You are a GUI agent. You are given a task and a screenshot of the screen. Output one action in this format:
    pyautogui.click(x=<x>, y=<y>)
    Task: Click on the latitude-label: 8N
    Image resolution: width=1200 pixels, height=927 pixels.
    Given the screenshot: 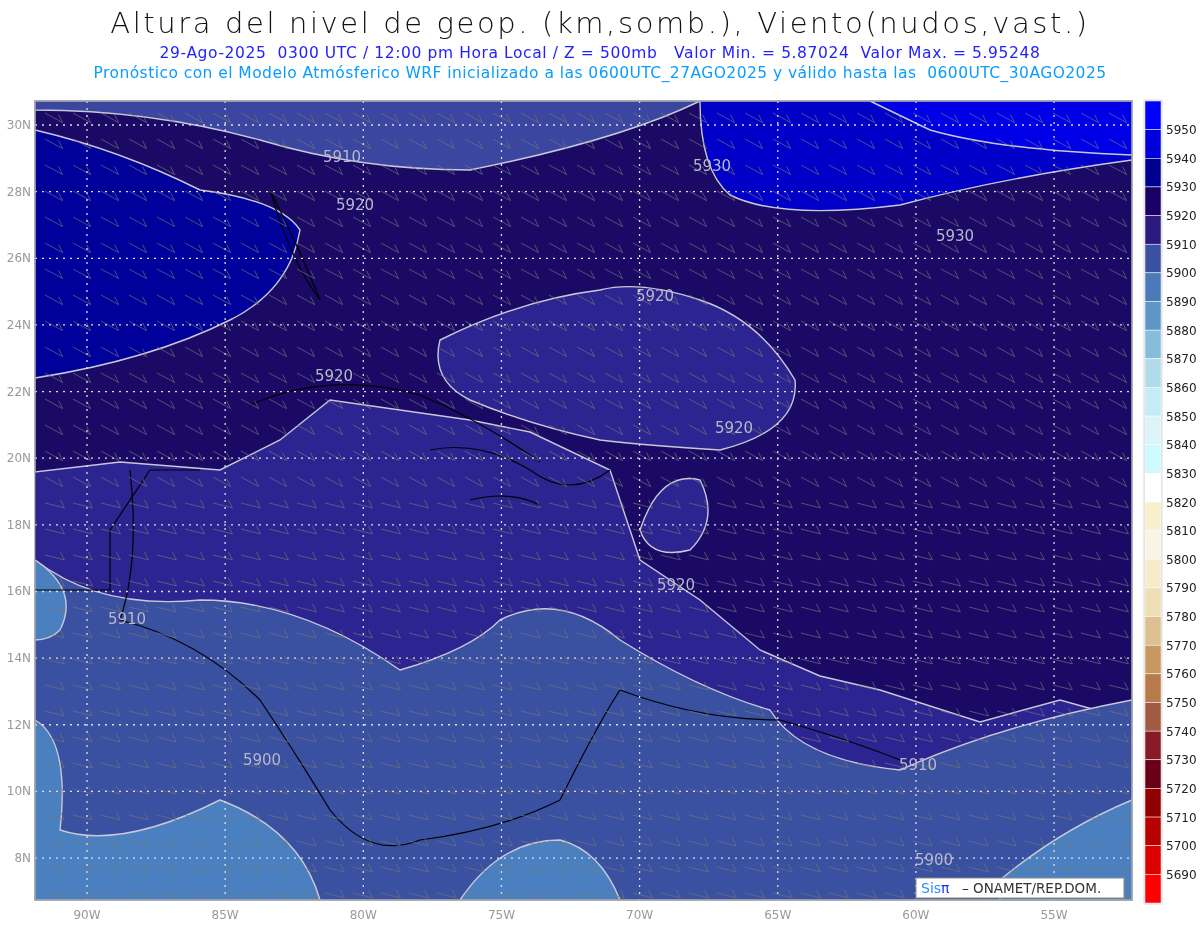 What is the action you would take?
    pyautogui.click(x=22, y=858)
    